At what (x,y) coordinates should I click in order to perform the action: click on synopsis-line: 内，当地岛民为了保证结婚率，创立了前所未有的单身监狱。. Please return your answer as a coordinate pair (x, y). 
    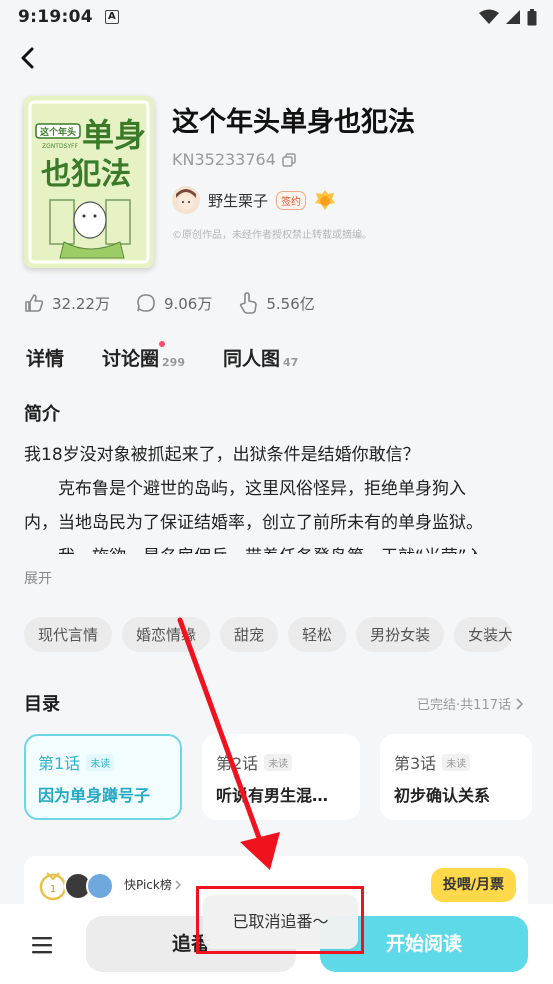
    Looking at the image, I should click on (253, 523).